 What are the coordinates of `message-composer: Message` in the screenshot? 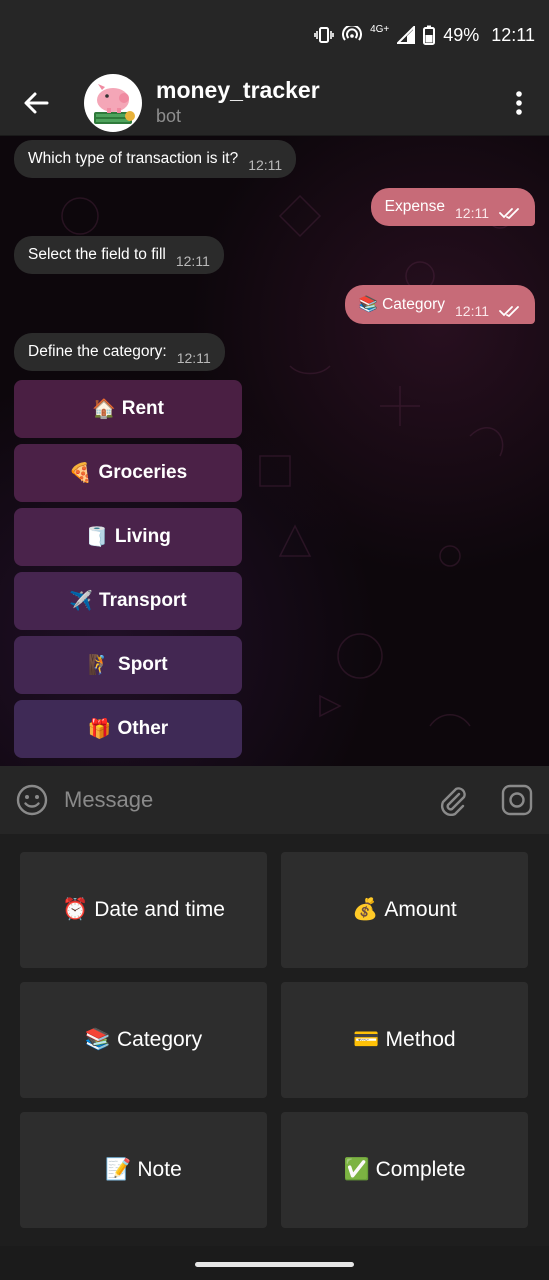 It's located at (274, 800).